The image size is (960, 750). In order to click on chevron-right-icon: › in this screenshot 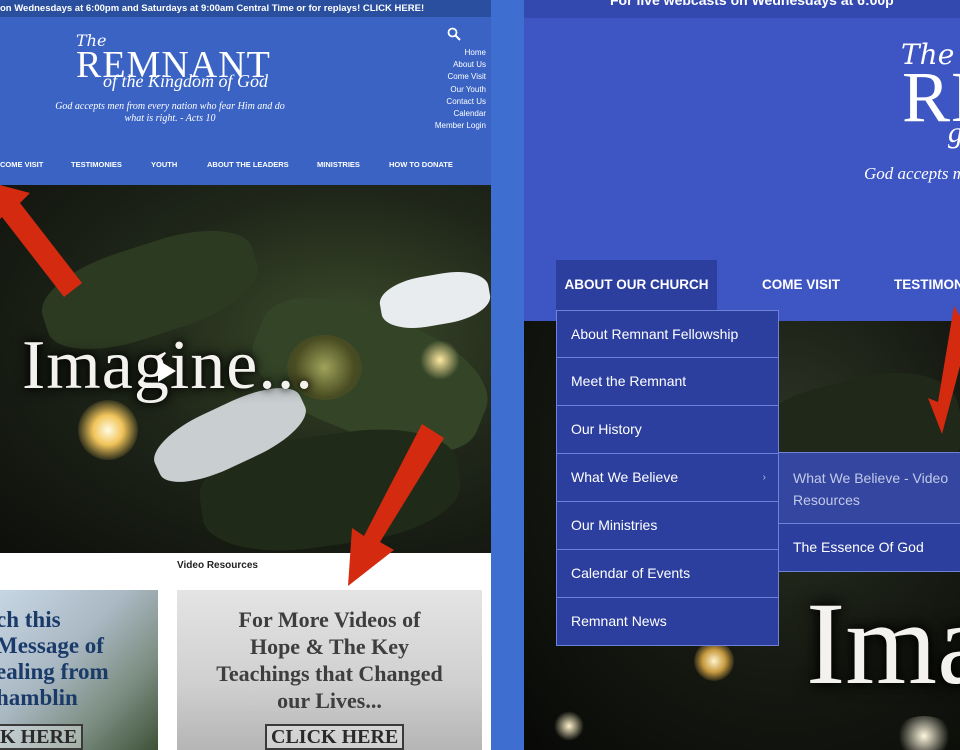, I will do `click(764, 477)`.